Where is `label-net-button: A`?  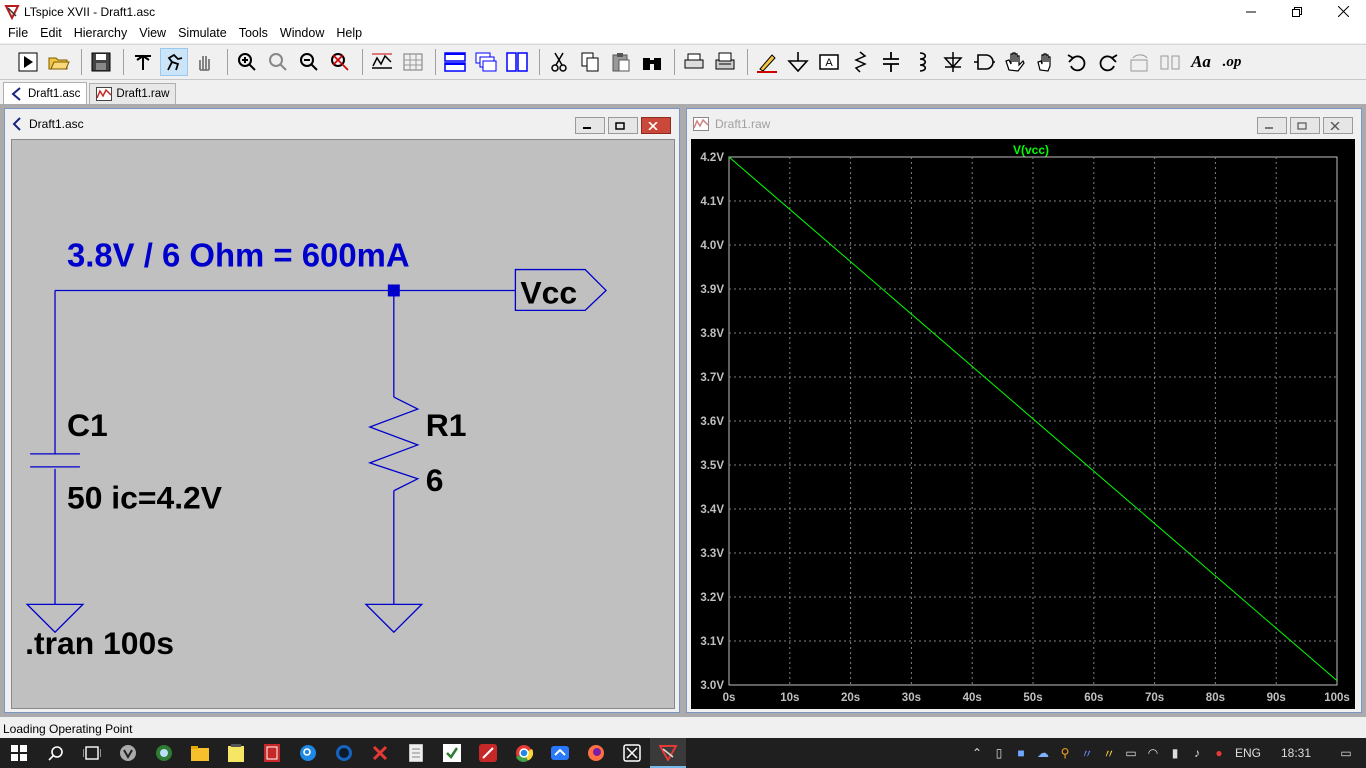
label-net-button: A is located at coordinates (829, 62).